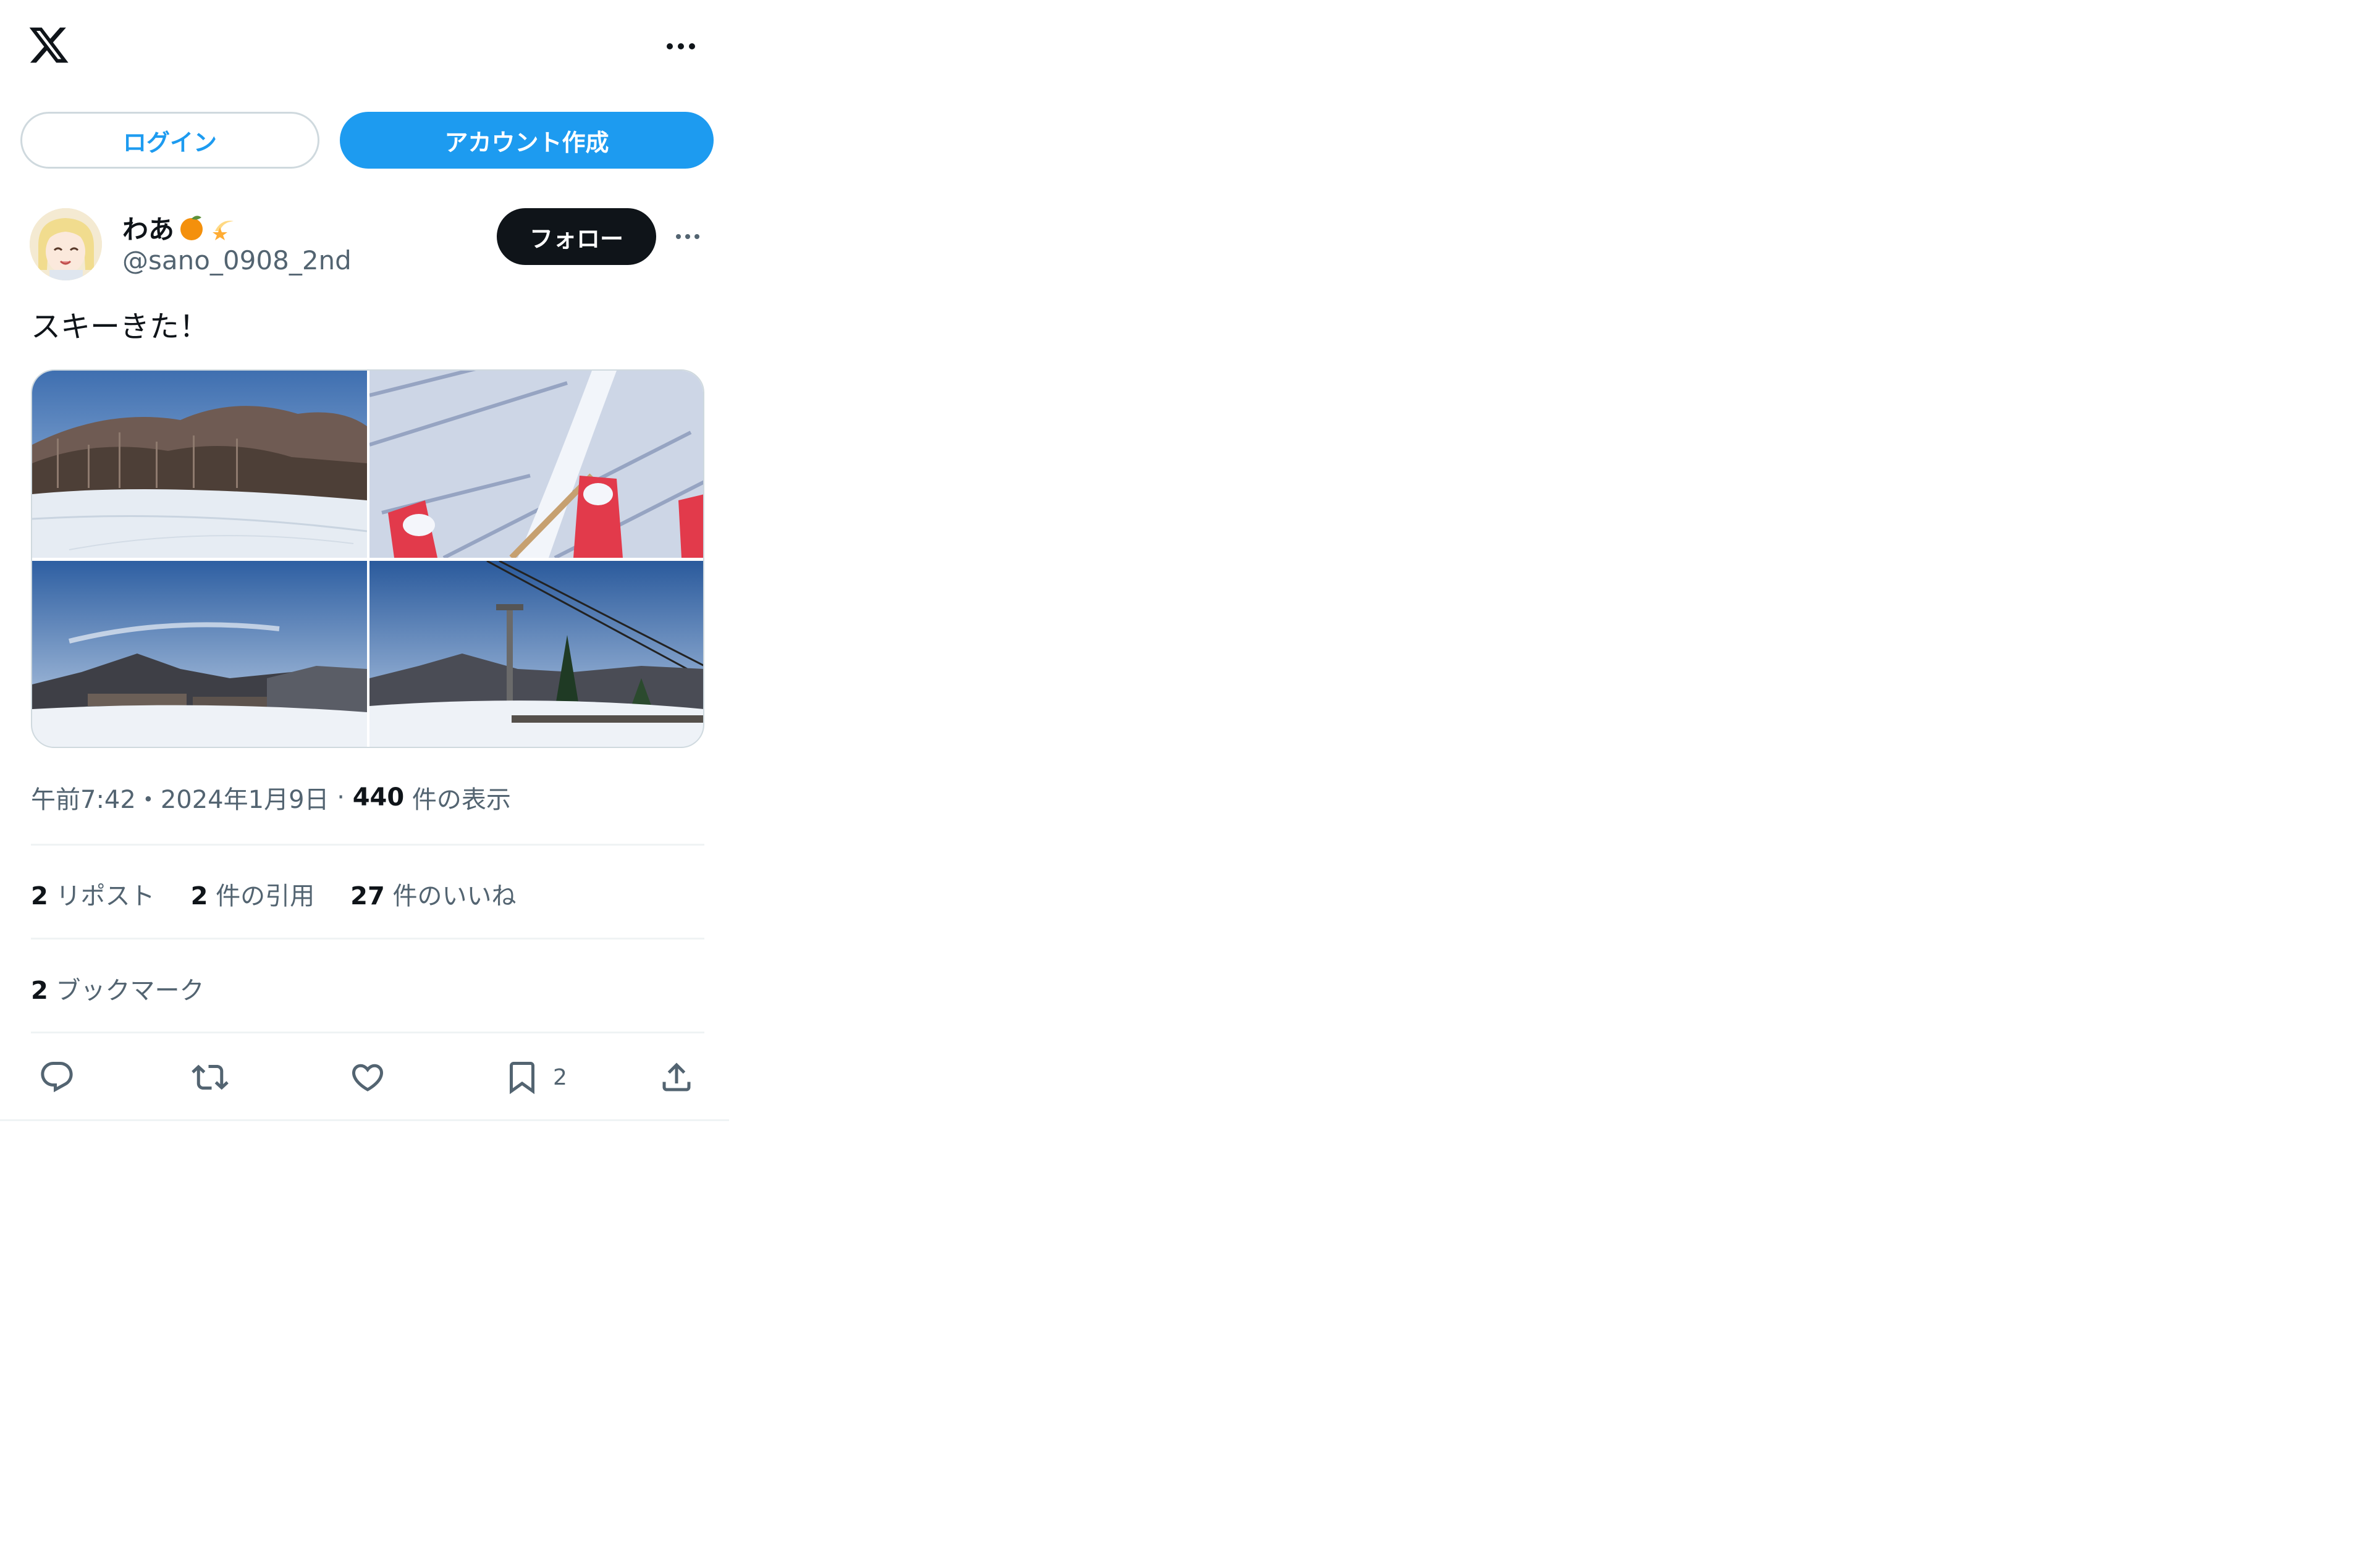 The width and height of the screenshot is (2380, 1564). Describe the element at coordinates (378, 797) in the screenshot. I see `views-count: 440` at that location.